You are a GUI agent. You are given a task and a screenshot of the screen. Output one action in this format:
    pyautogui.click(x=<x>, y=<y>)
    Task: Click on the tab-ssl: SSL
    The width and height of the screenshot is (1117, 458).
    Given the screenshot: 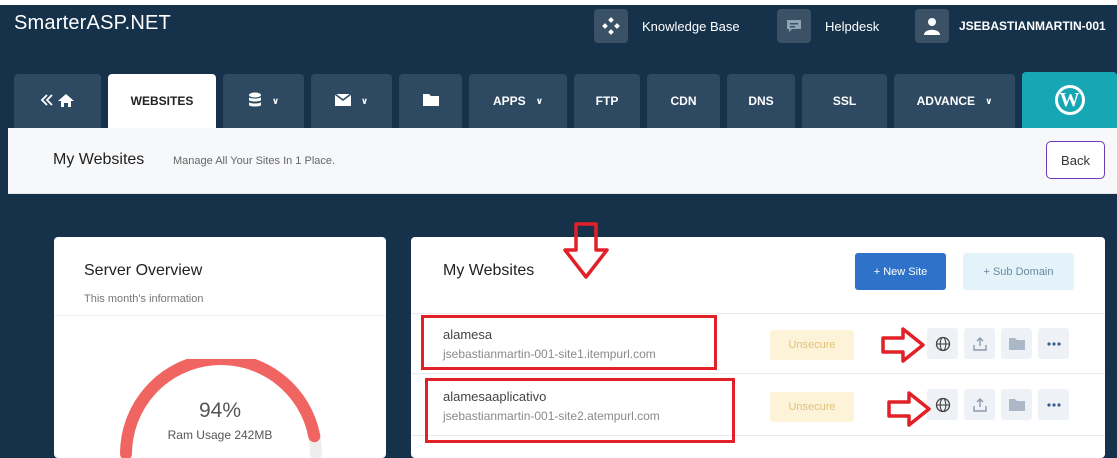 What is the action you would take?
    pyautogui.click(x=844, y=101)
    